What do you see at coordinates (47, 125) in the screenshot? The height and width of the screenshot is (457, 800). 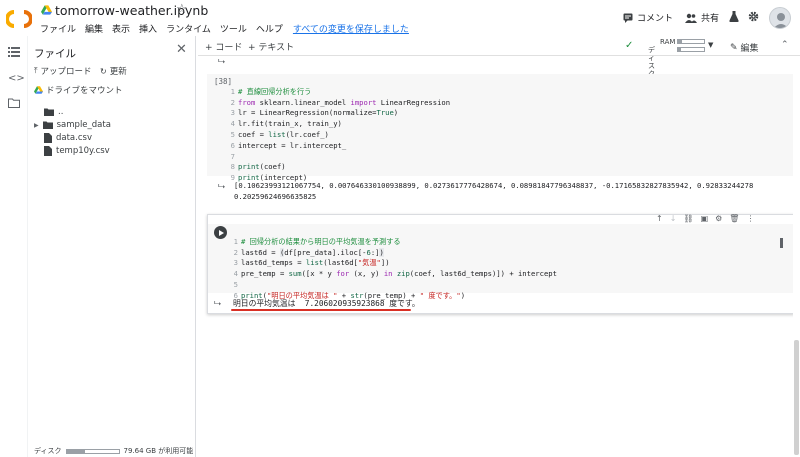 I see `folder-icon` at bounding box center [47, 125].